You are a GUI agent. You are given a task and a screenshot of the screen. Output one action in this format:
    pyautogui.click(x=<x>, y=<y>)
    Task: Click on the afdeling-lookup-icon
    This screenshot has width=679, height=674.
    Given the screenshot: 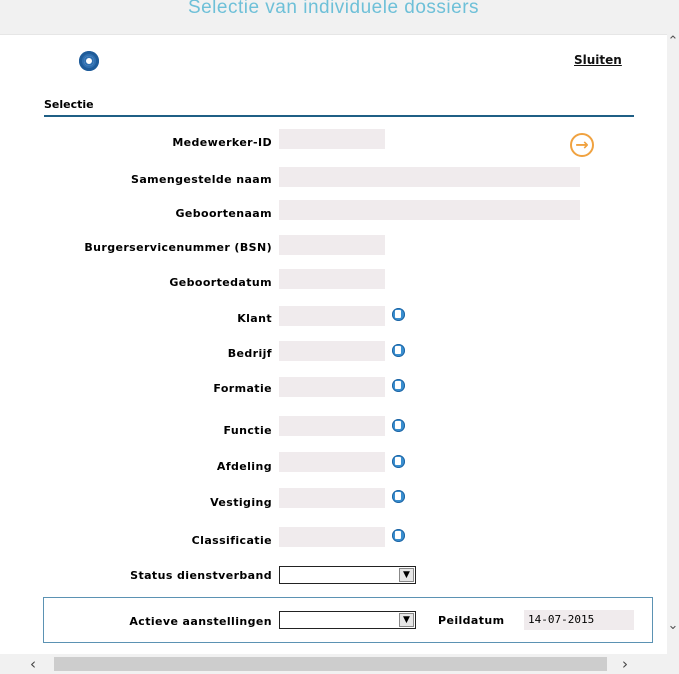 What is the action you would take?
    pyautogui.click(x=398, y=461)
    